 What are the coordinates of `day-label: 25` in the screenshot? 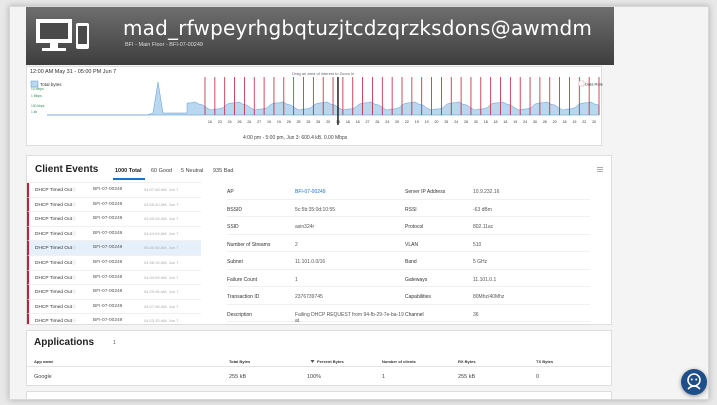 It's located at (308, 122).